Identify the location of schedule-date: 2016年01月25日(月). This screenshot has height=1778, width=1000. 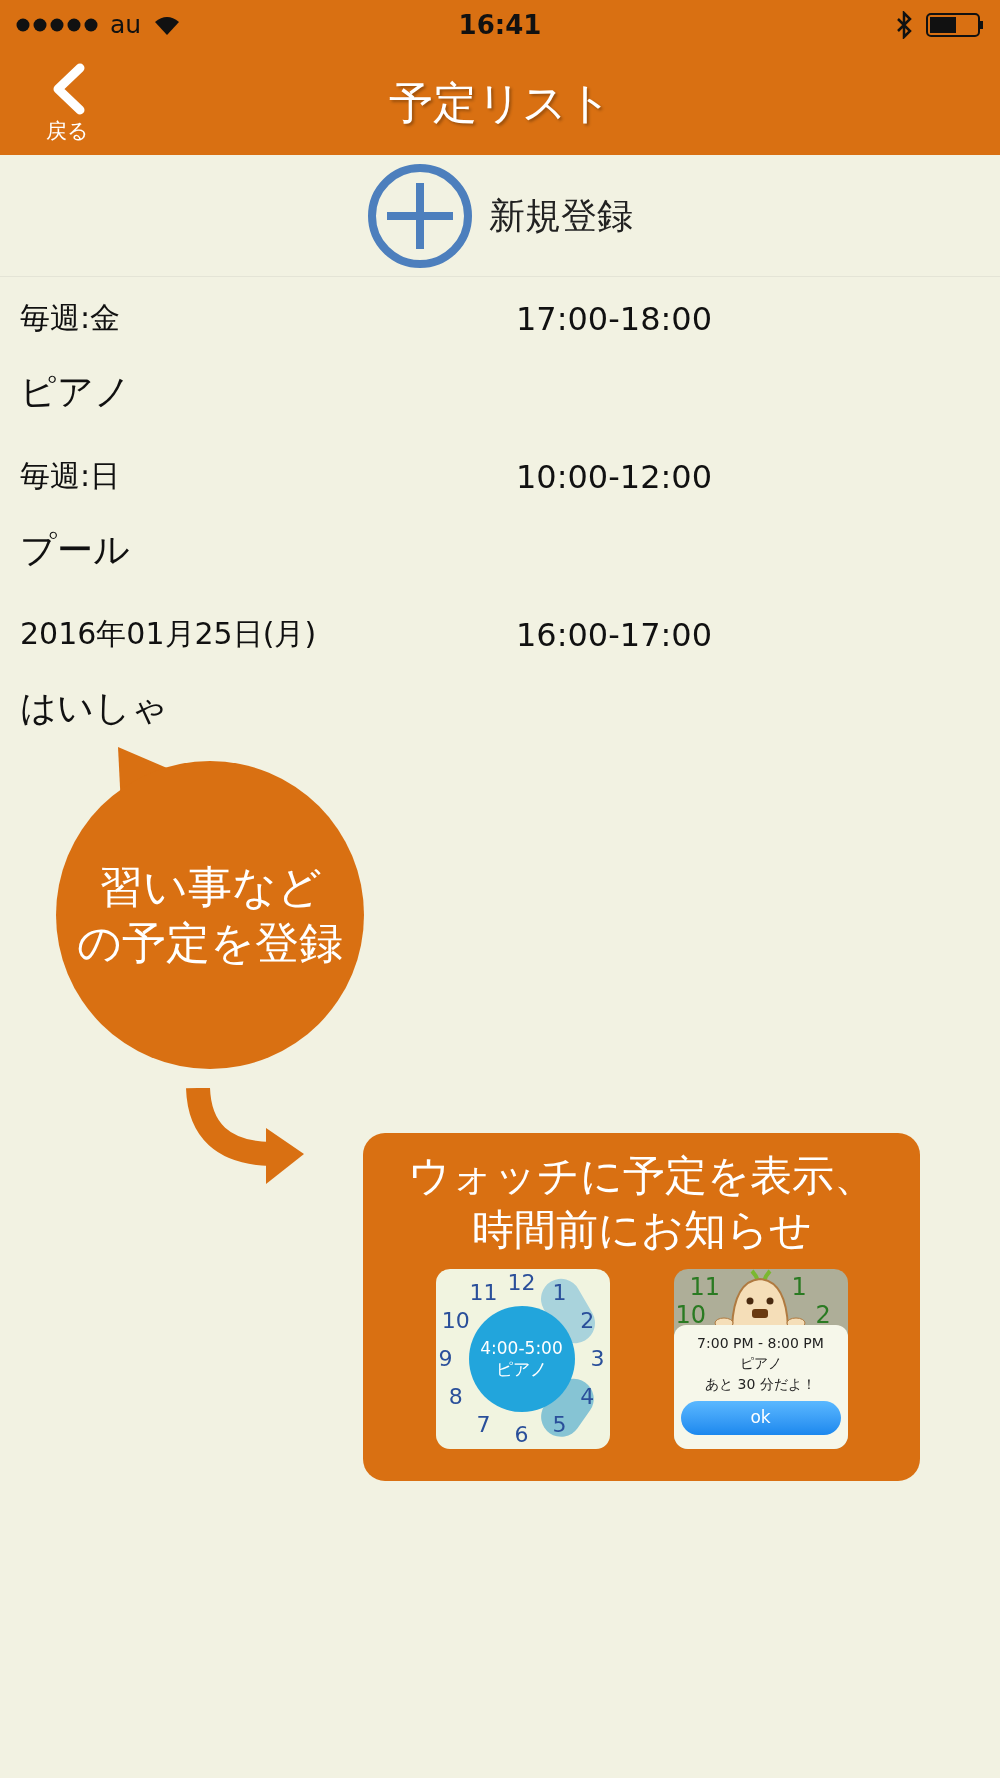
(169, 634).